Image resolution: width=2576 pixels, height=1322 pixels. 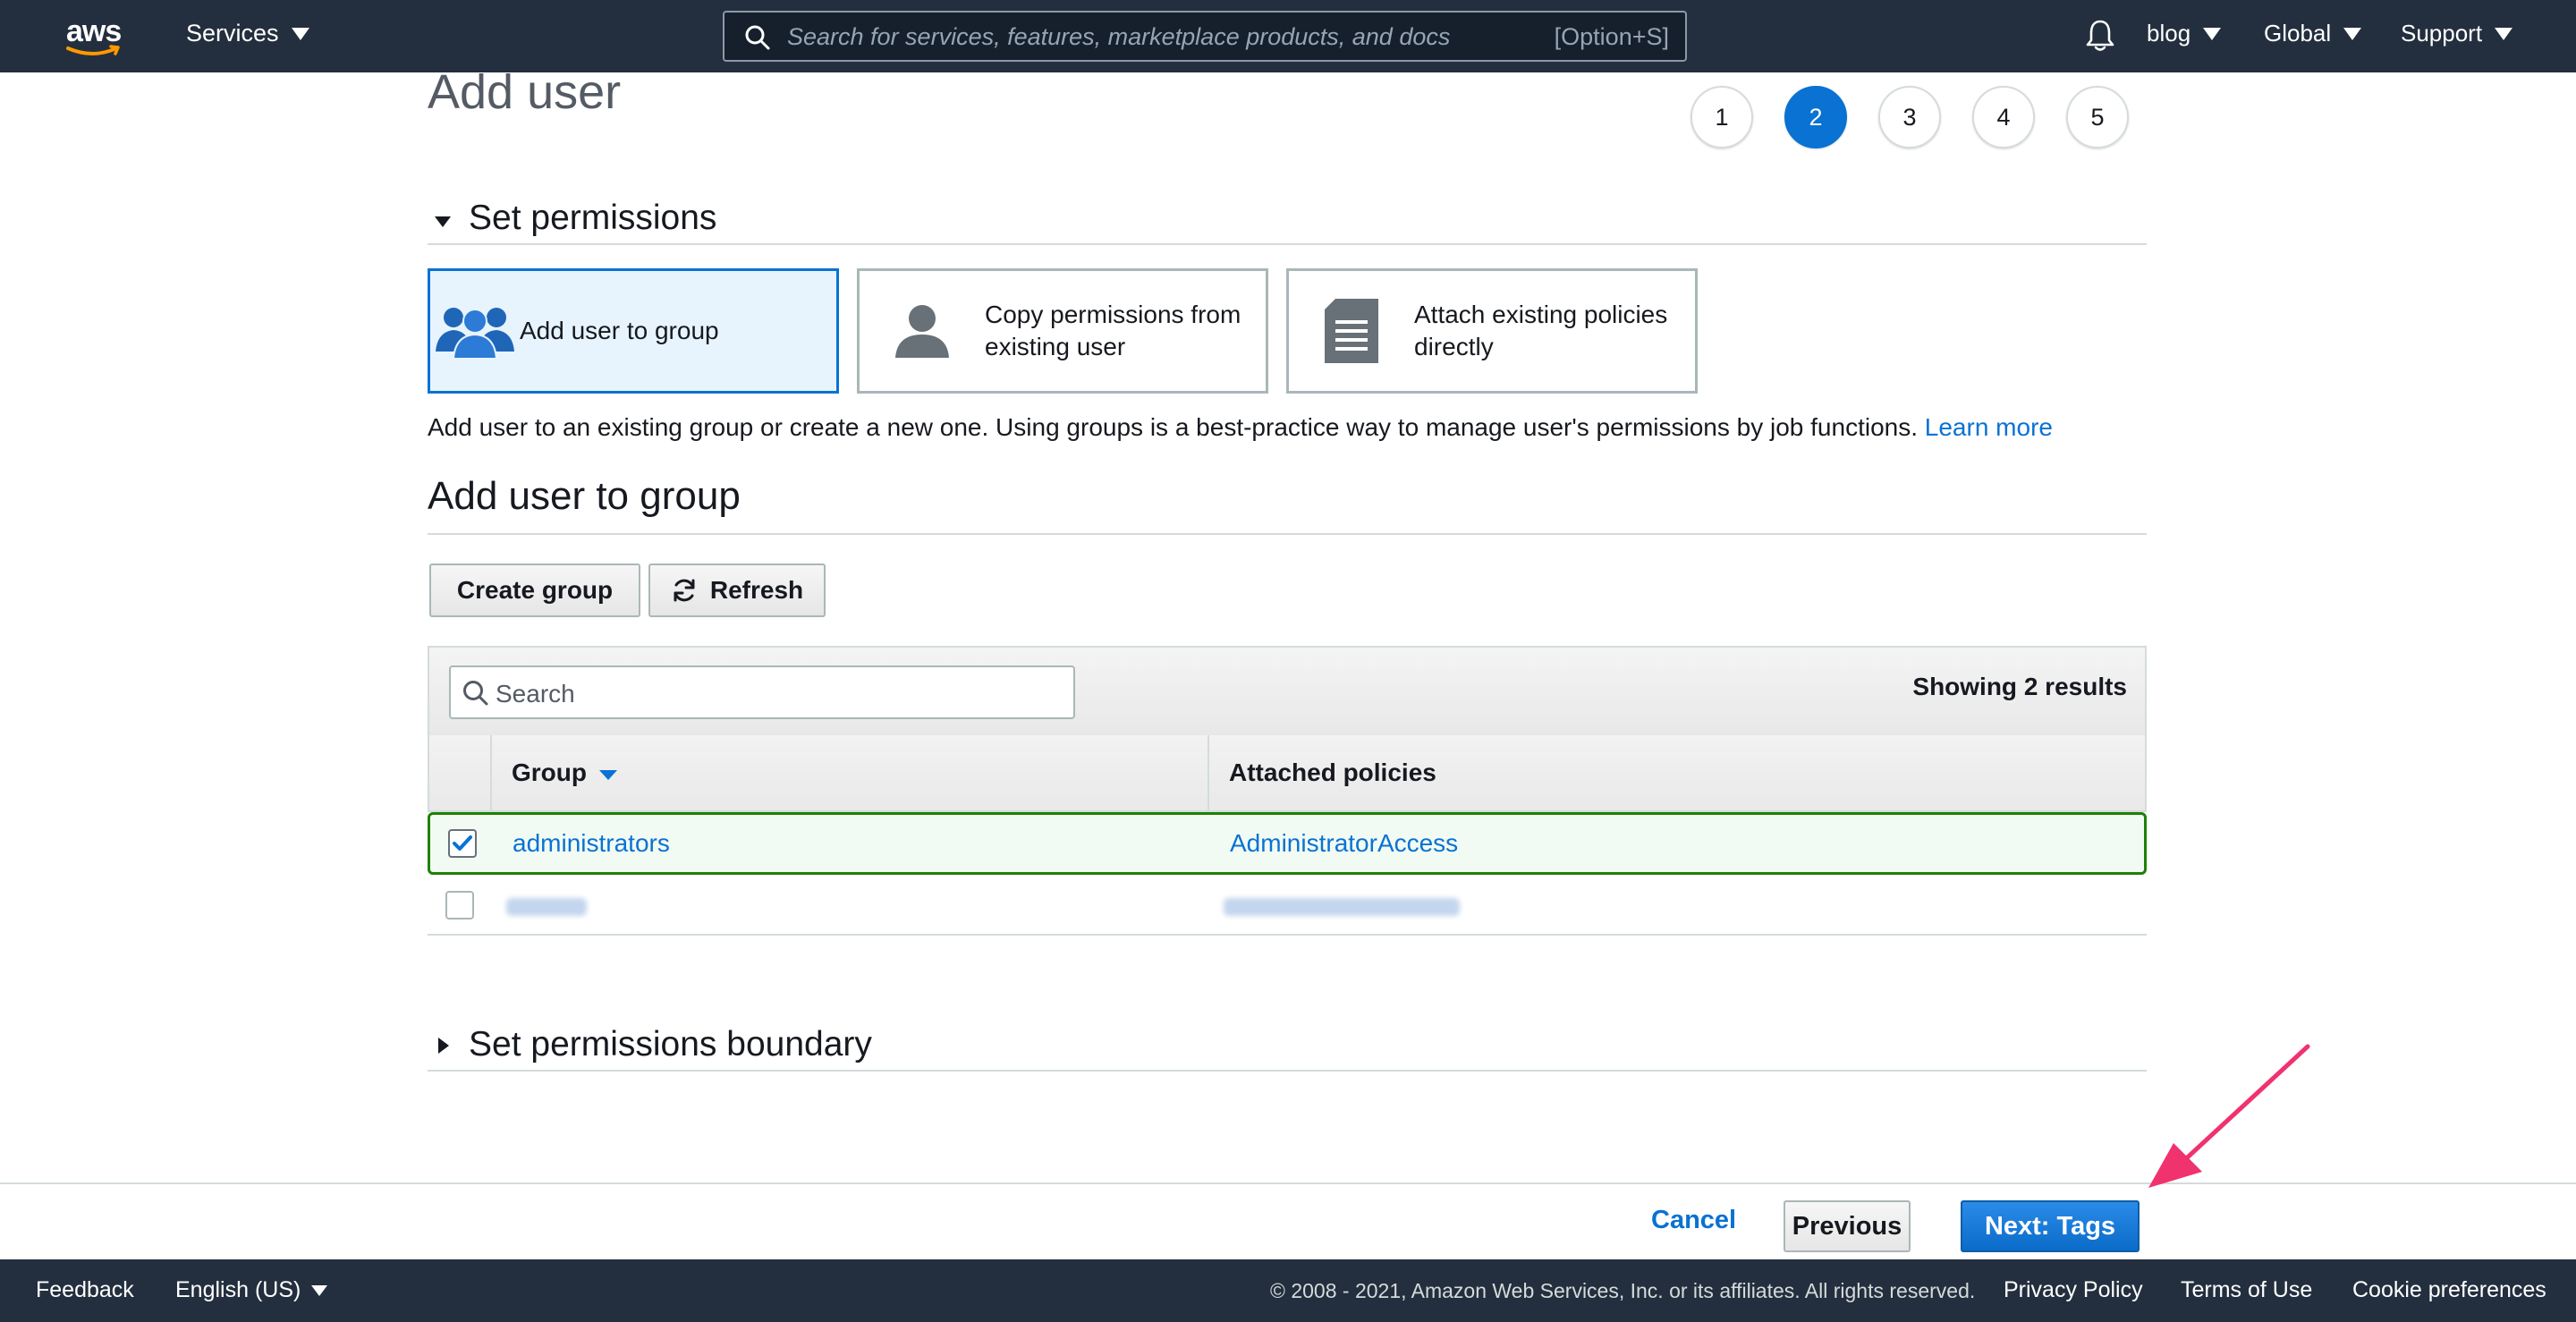 What do you see at coordinates (546, 907) in the screenshot?
I see `redacted-group-name` at bounding box center [546, 907].